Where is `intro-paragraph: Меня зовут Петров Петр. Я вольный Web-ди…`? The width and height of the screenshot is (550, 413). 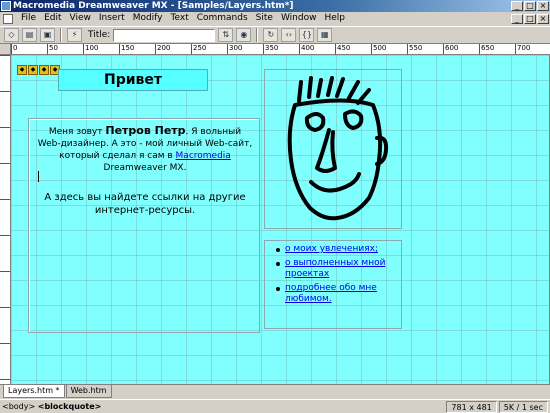 intro-paragraph: Меня зовут Петров Петр. Я вольный Web-ди… is located at coordinates (145, 149).